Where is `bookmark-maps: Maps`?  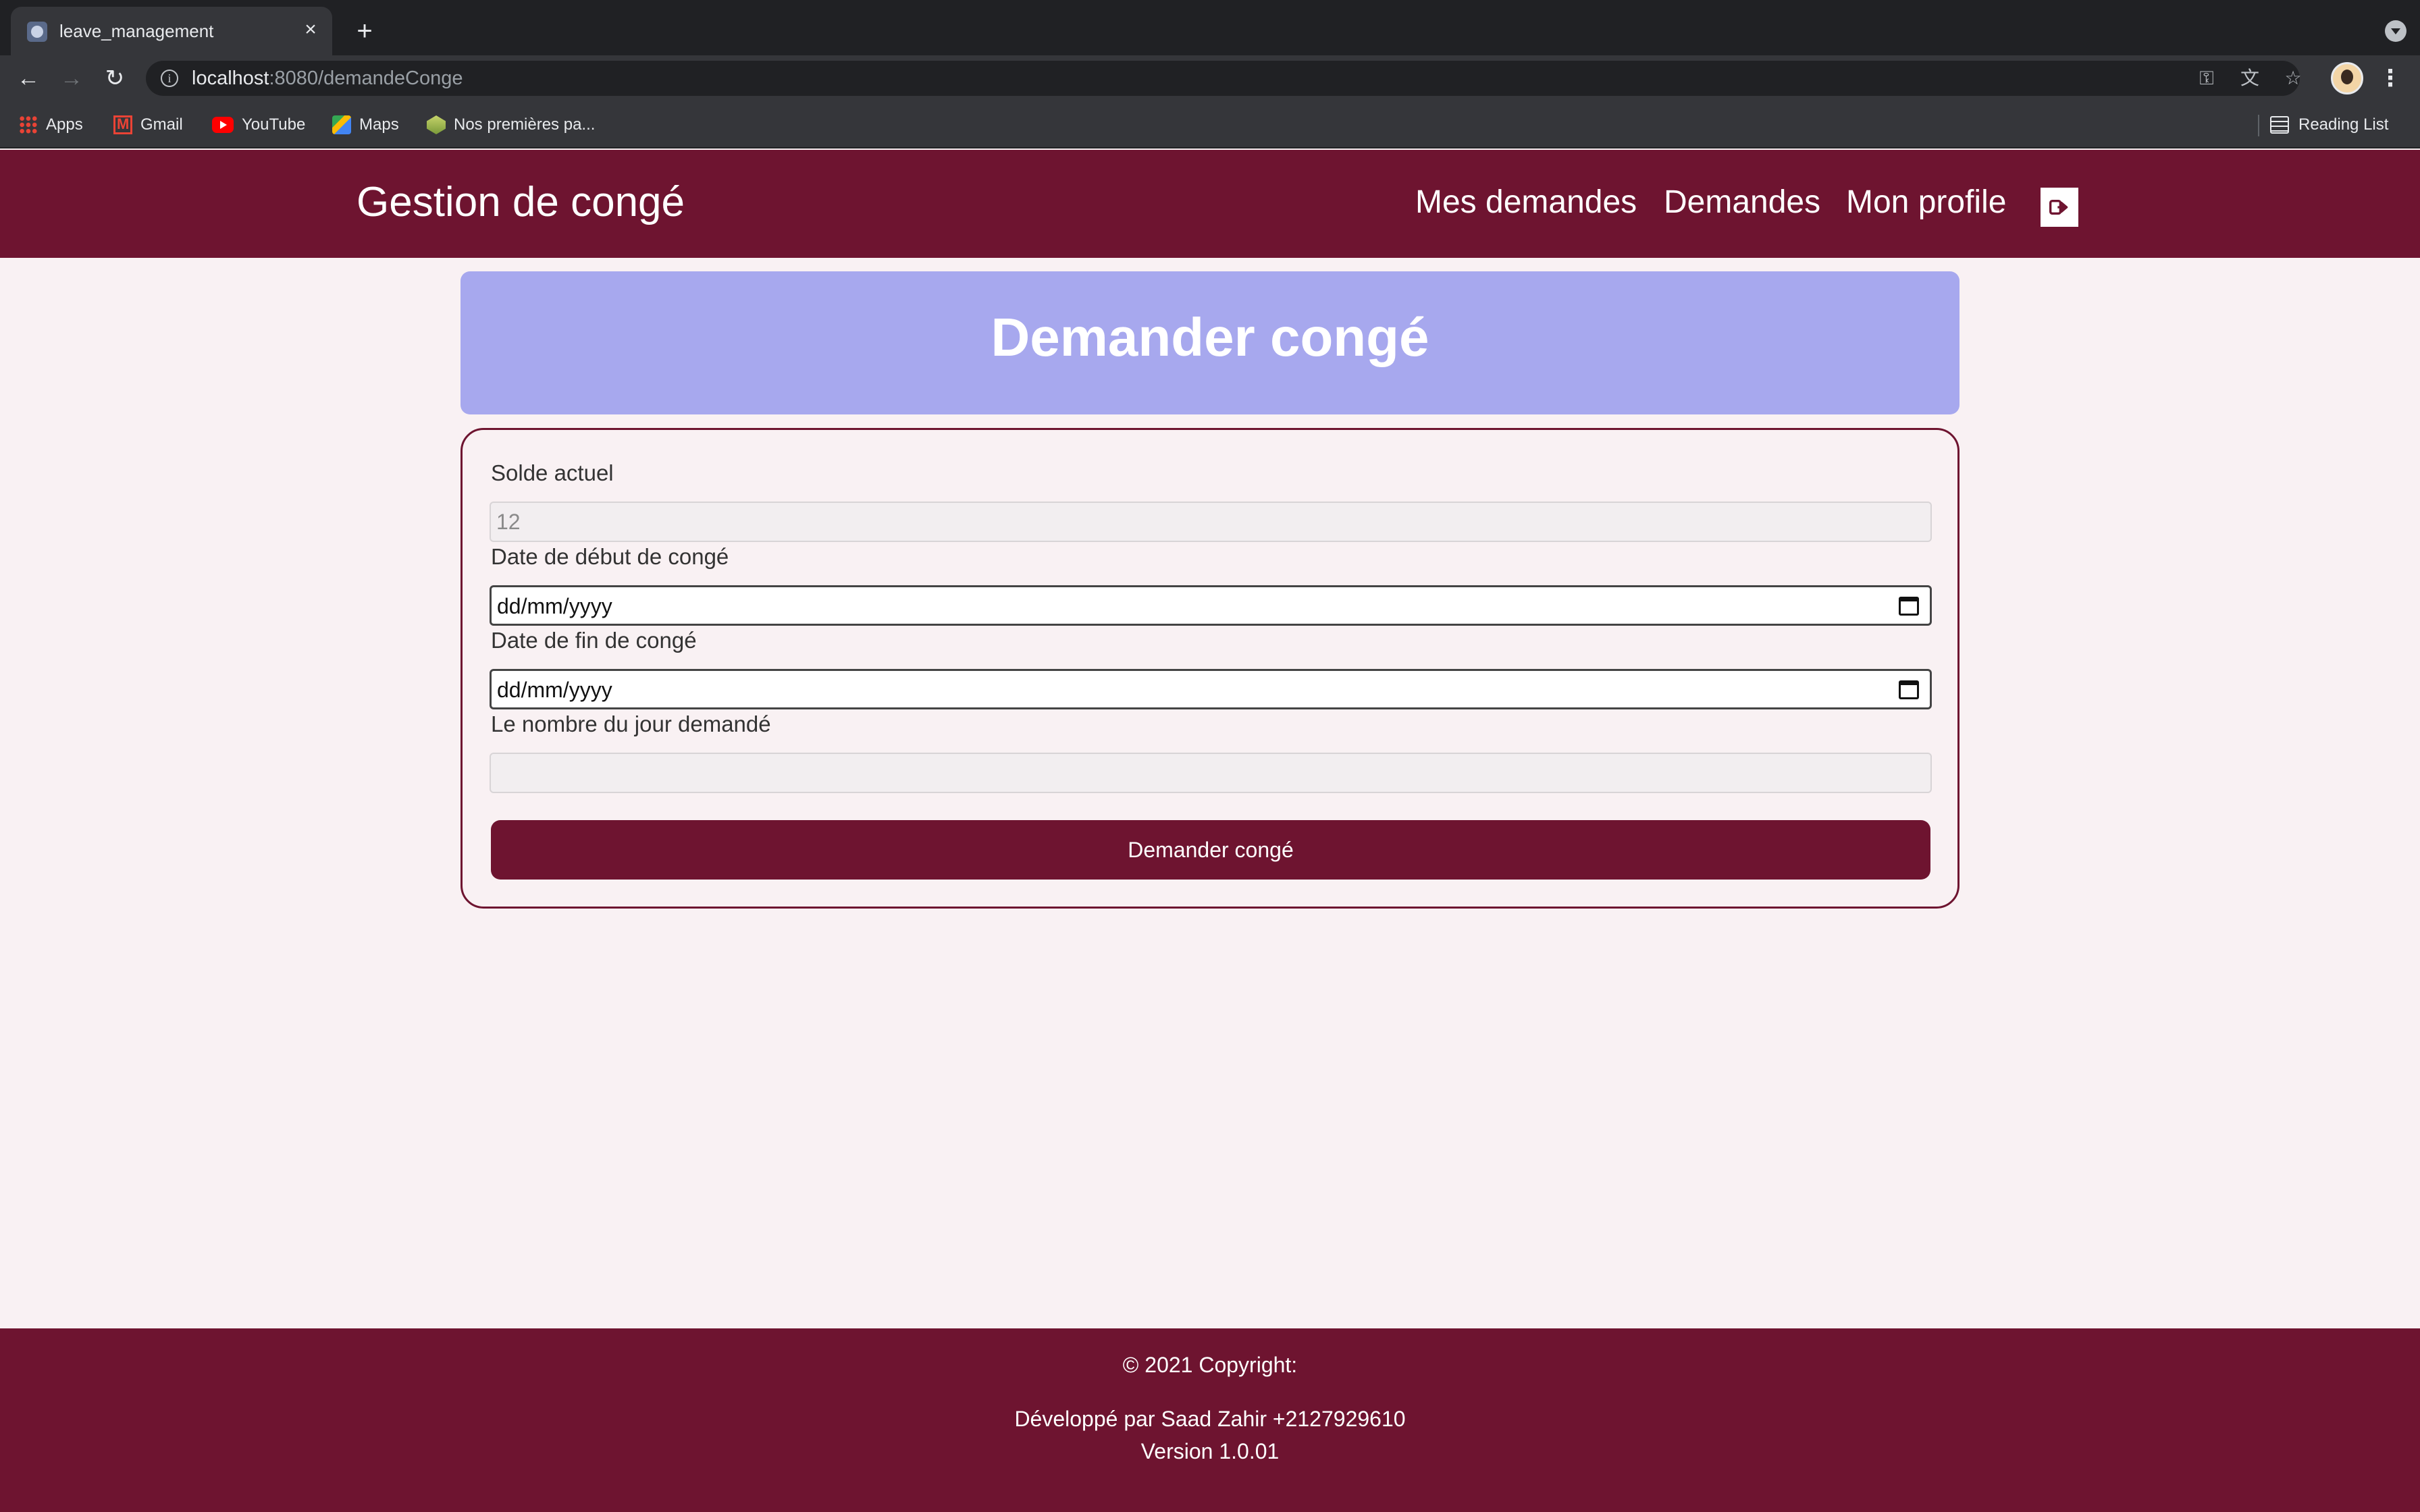 bookmark-maps: Maps is located at coordinates (365, 124).